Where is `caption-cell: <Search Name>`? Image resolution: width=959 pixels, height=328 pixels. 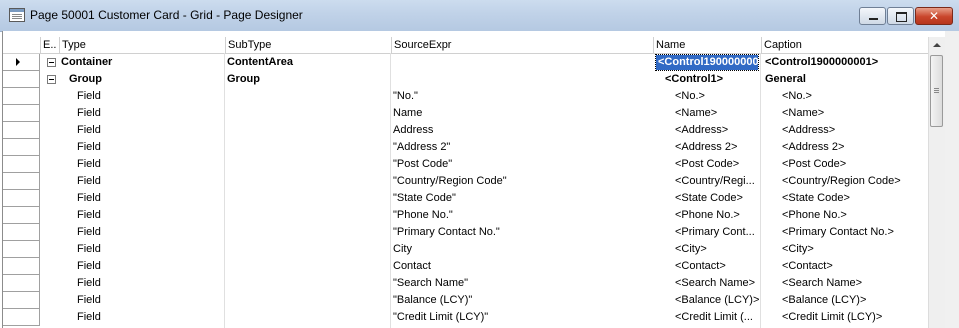
caption-cell: <Search Name> is located at coordinates (862, 283).